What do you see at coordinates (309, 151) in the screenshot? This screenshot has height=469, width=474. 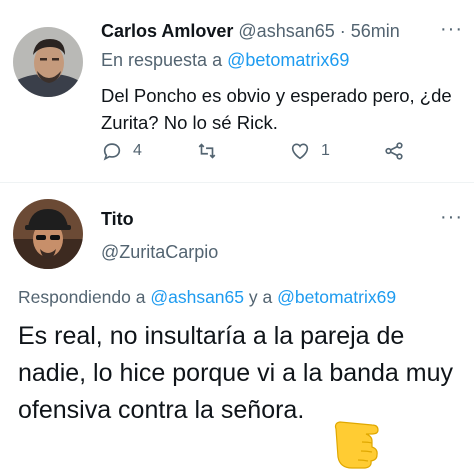 I see `like-button: 1` at bounding box center [309, 151].